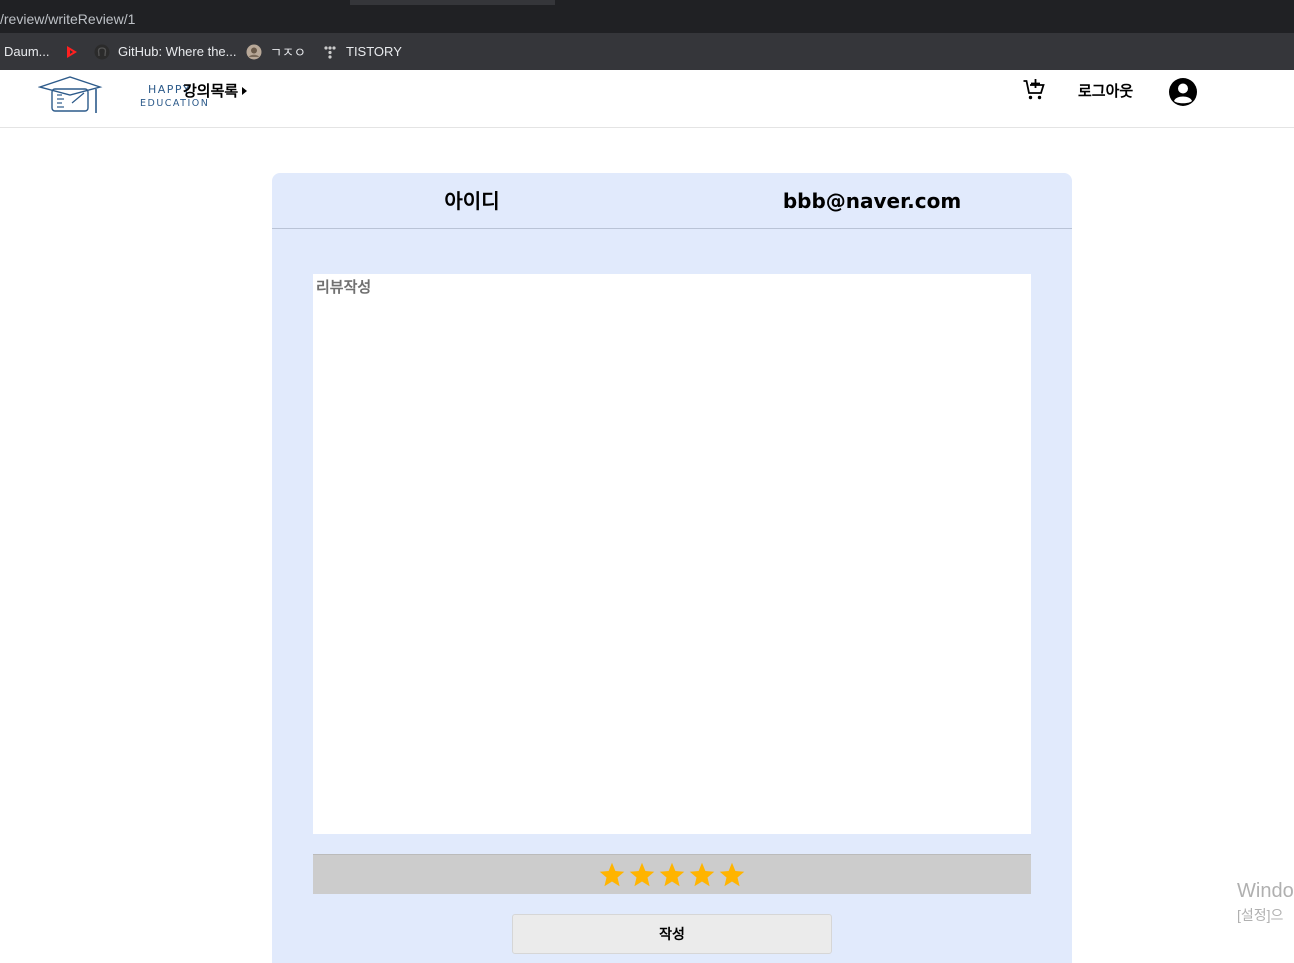 Image resolution: width=1294 pixels, height=963 pixels. What do you see at coordinates (288, 52) in the screenshot?
I see `bookmark-label: ㄱㅈㅇ` at bounding box center [288, 52].